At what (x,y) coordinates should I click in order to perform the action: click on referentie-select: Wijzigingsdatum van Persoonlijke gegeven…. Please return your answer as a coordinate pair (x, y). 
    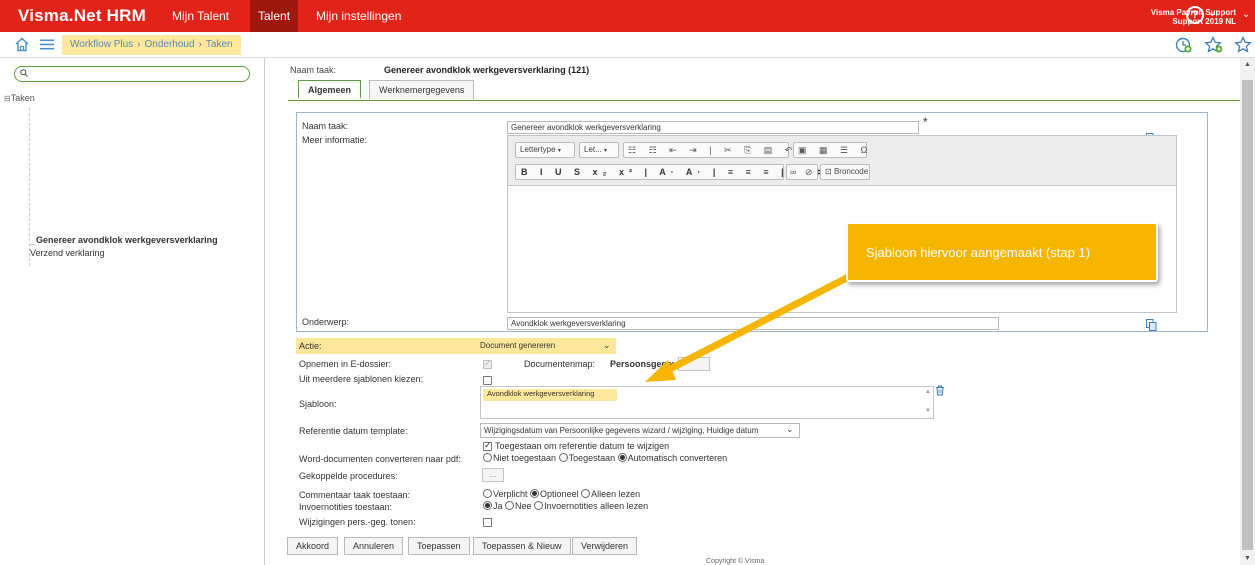
    Looking at the image, I should click on (640, 430).